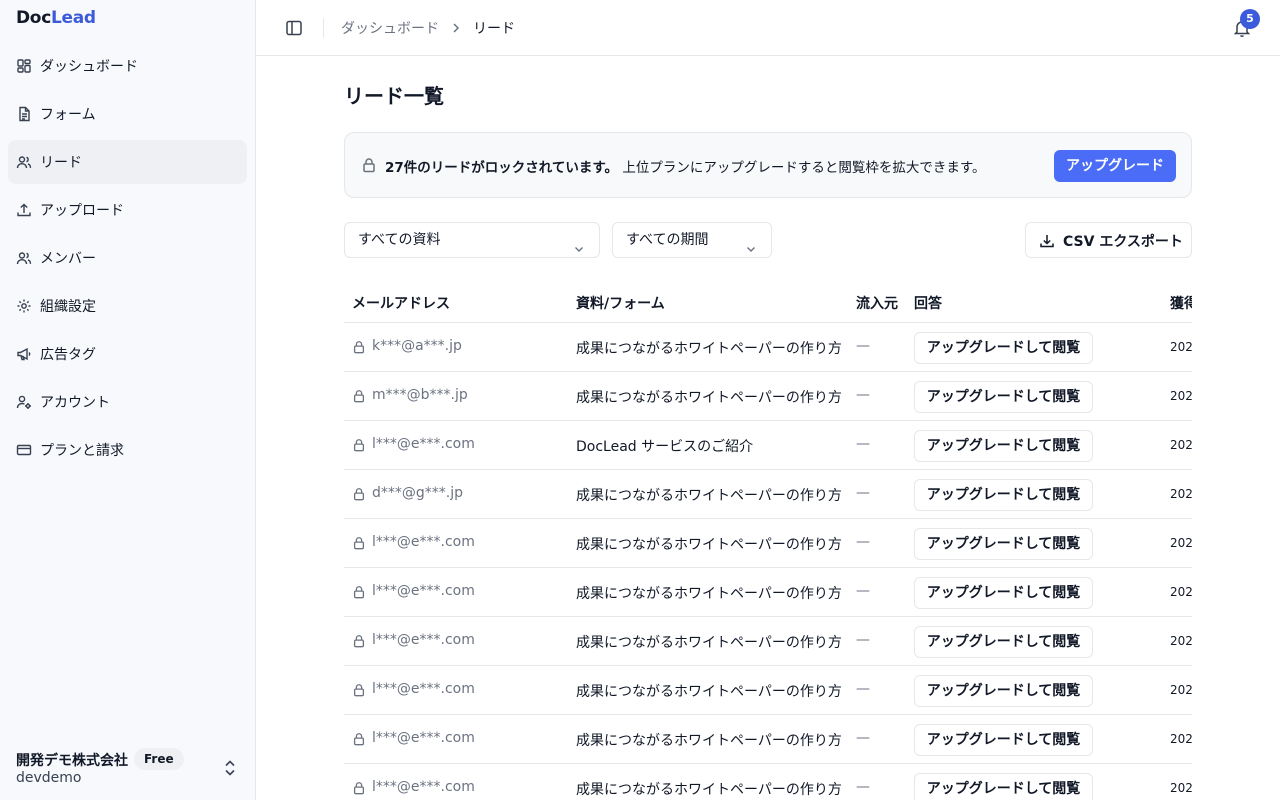  What do you see at coordinates (127, 450) in the screenshot?
I see `sidebar-item-billing: プランと請求` at bounding box center [127, 450].